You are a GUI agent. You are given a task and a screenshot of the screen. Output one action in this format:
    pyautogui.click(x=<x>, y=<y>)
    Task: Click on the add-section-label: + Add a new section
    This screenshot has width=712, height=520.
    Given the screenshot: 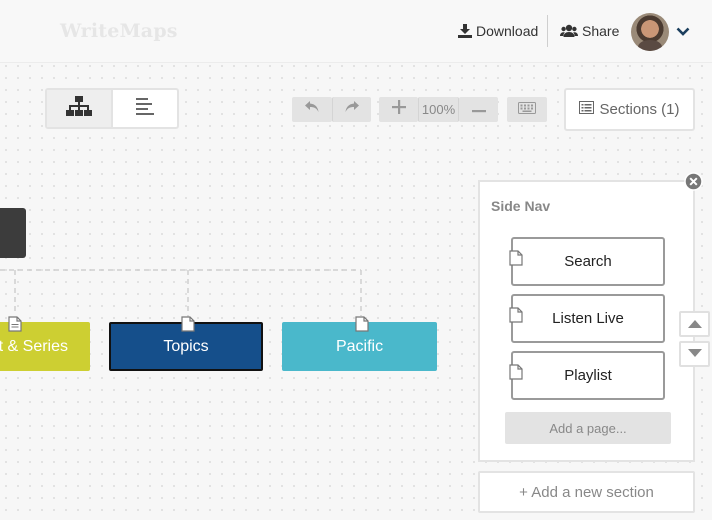 What is the action you would take?
    pyautogui.click(x=586, y=492)
    